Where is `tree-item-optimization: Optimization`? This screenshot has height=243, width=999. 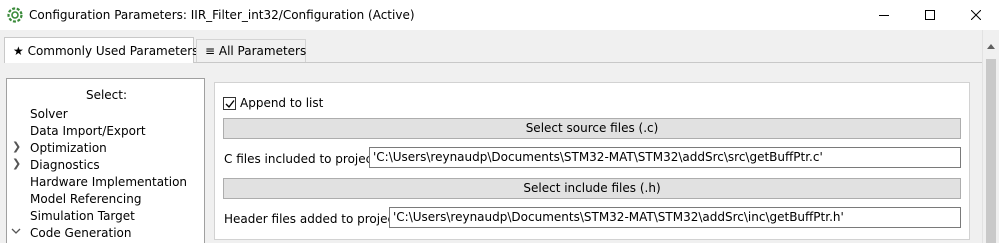
tree-item-optimization: Optimization is located at coordinates (68, 148).